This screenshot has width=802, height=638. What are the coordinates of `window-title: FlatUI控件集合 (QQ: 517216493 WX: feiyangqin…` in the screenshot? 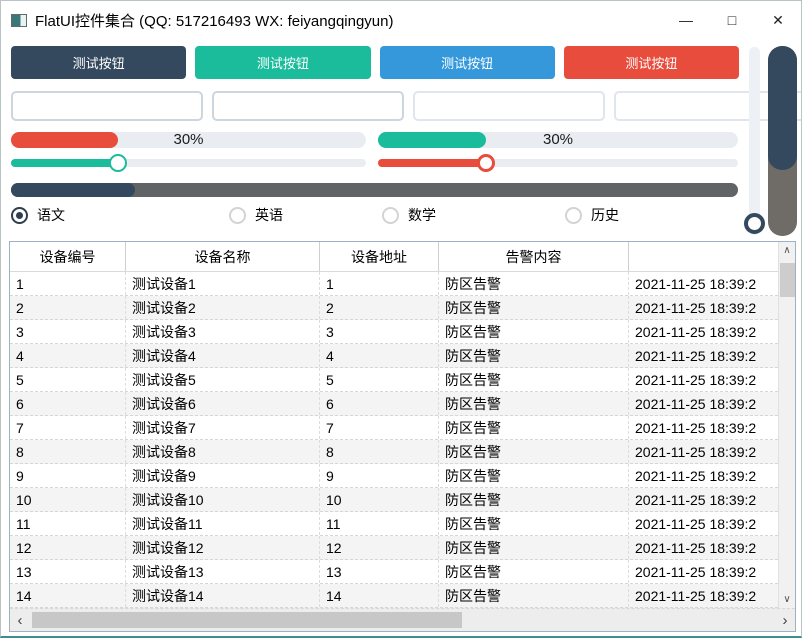 It's located at (214, 21).